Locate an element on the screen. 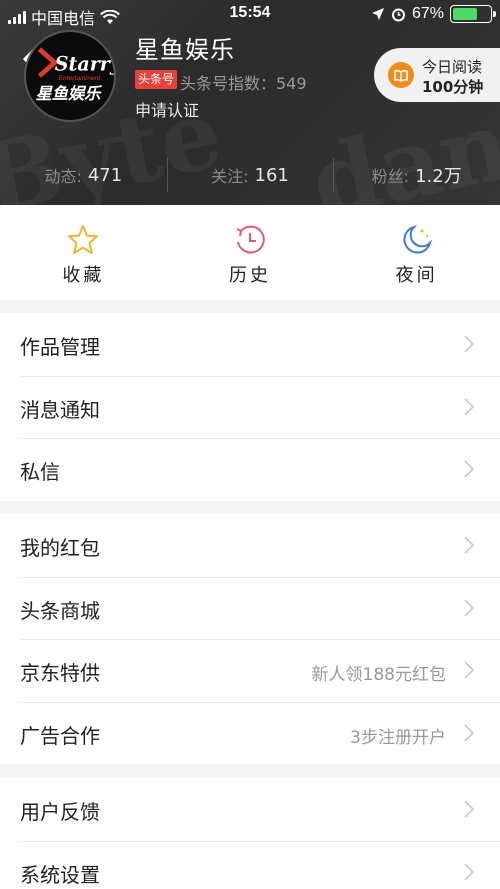  location-arrow-icon is located at coordinates (377, 14).